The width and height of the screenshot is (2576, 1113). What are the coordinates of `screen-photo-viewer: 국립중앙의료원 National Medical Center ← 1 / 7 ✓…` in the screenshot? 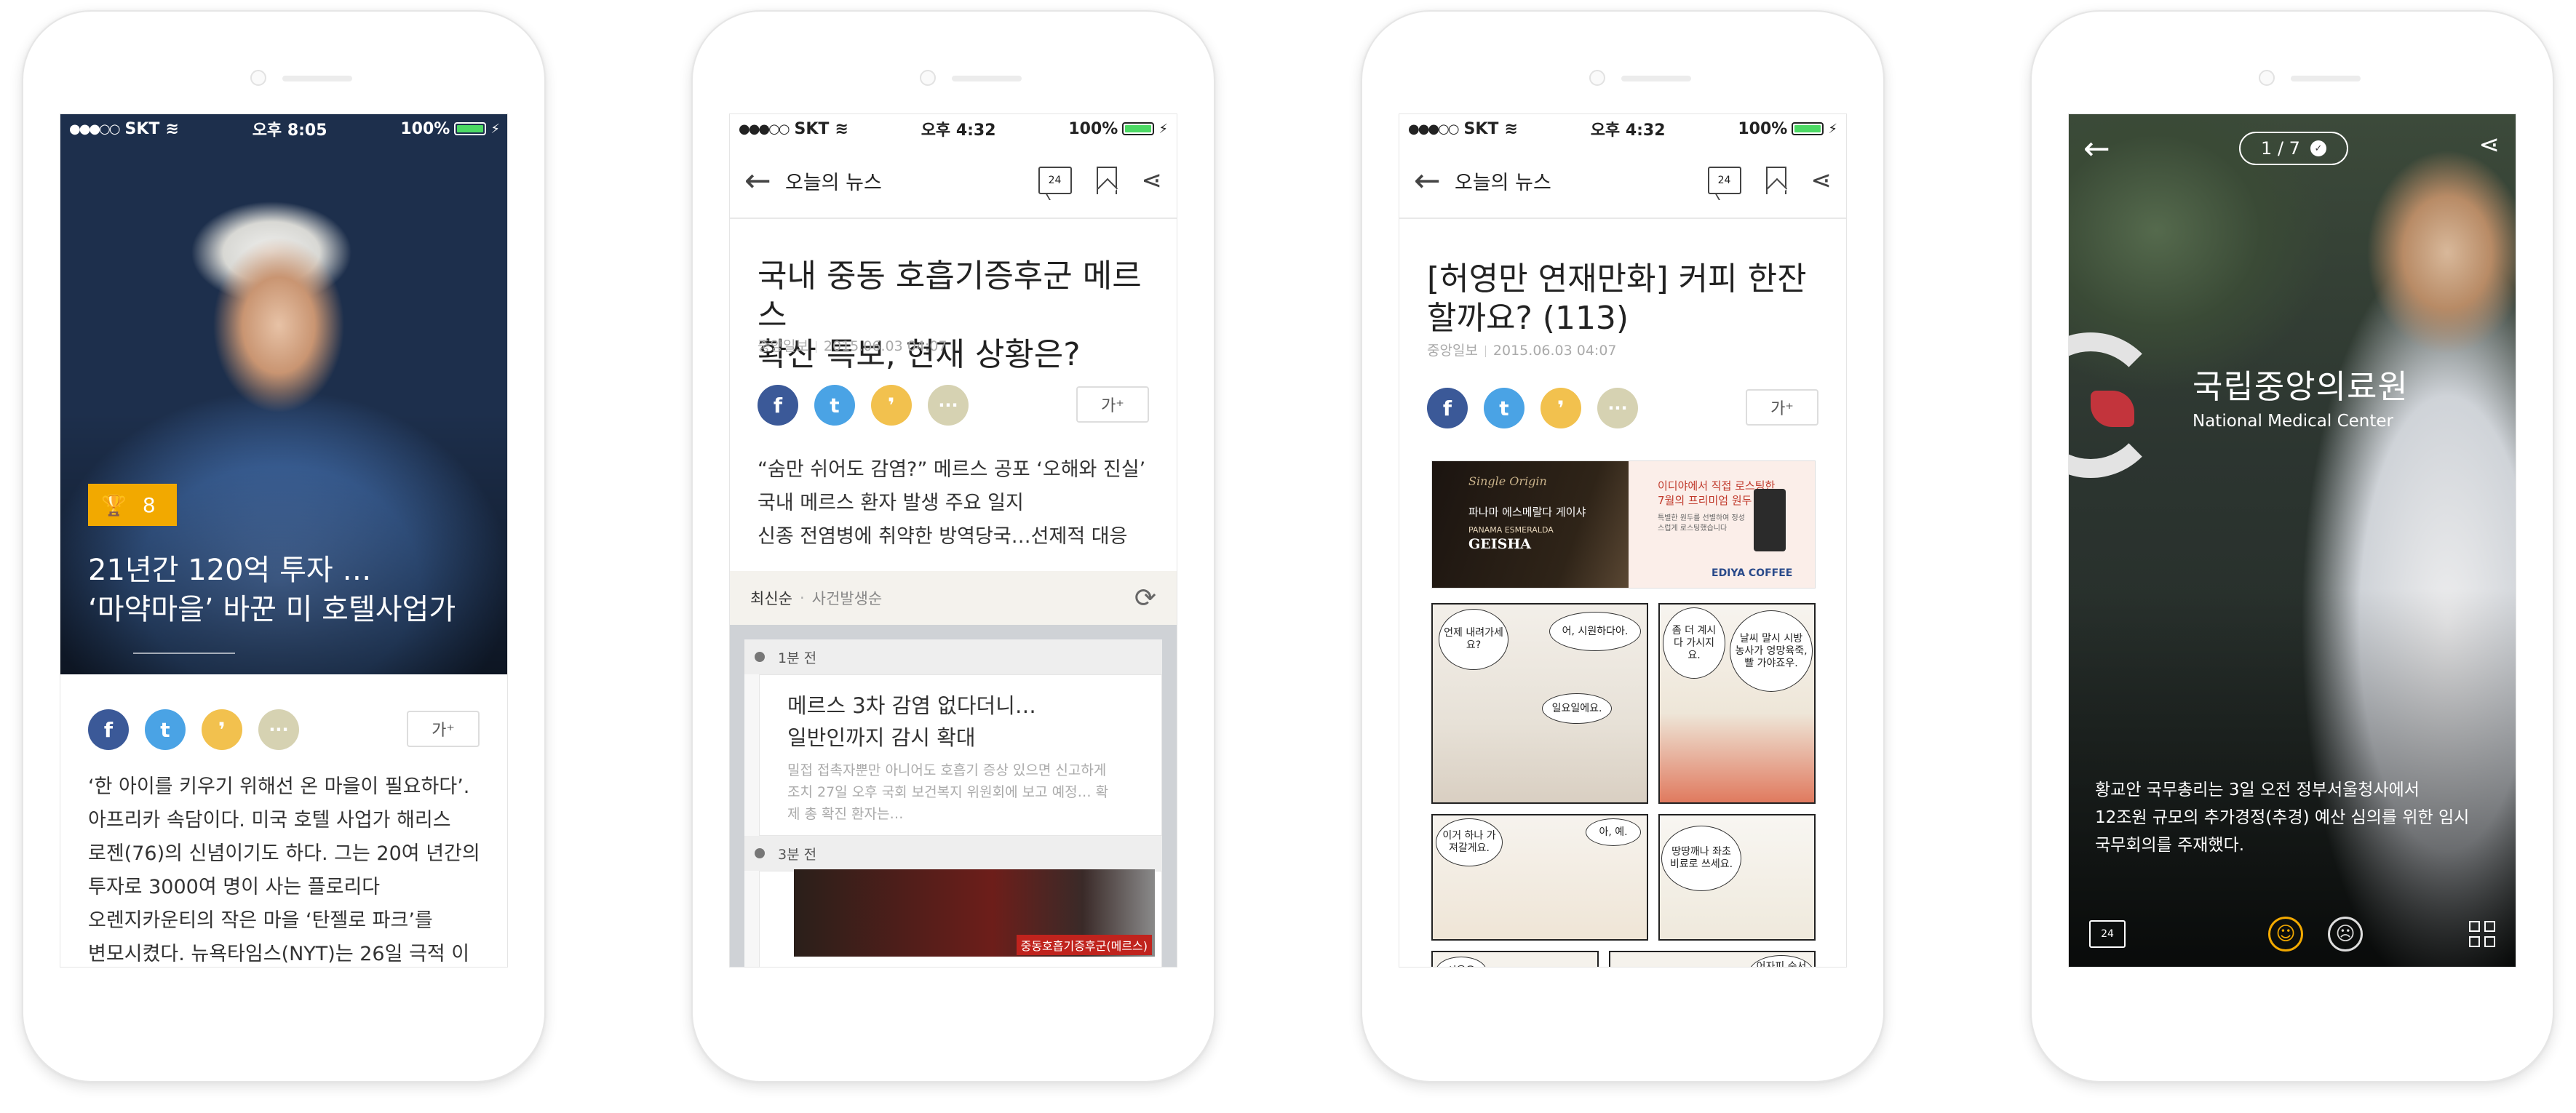 It's located at (2292, 540).